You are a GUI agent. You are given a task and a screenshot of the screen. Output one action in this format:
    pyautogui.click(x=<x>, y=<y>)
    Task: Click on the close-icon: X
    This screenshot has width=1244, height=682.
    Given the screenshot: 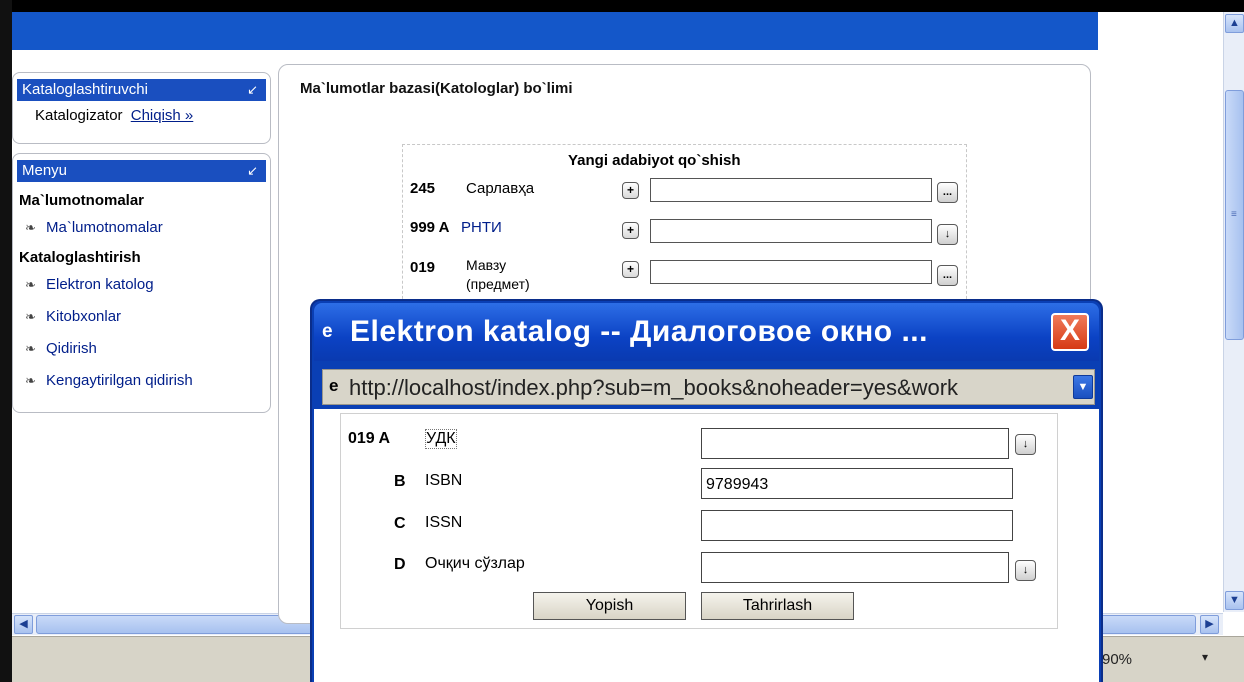 What is the action you would take?
    pyautogui.click(x=1070, y=332)
    